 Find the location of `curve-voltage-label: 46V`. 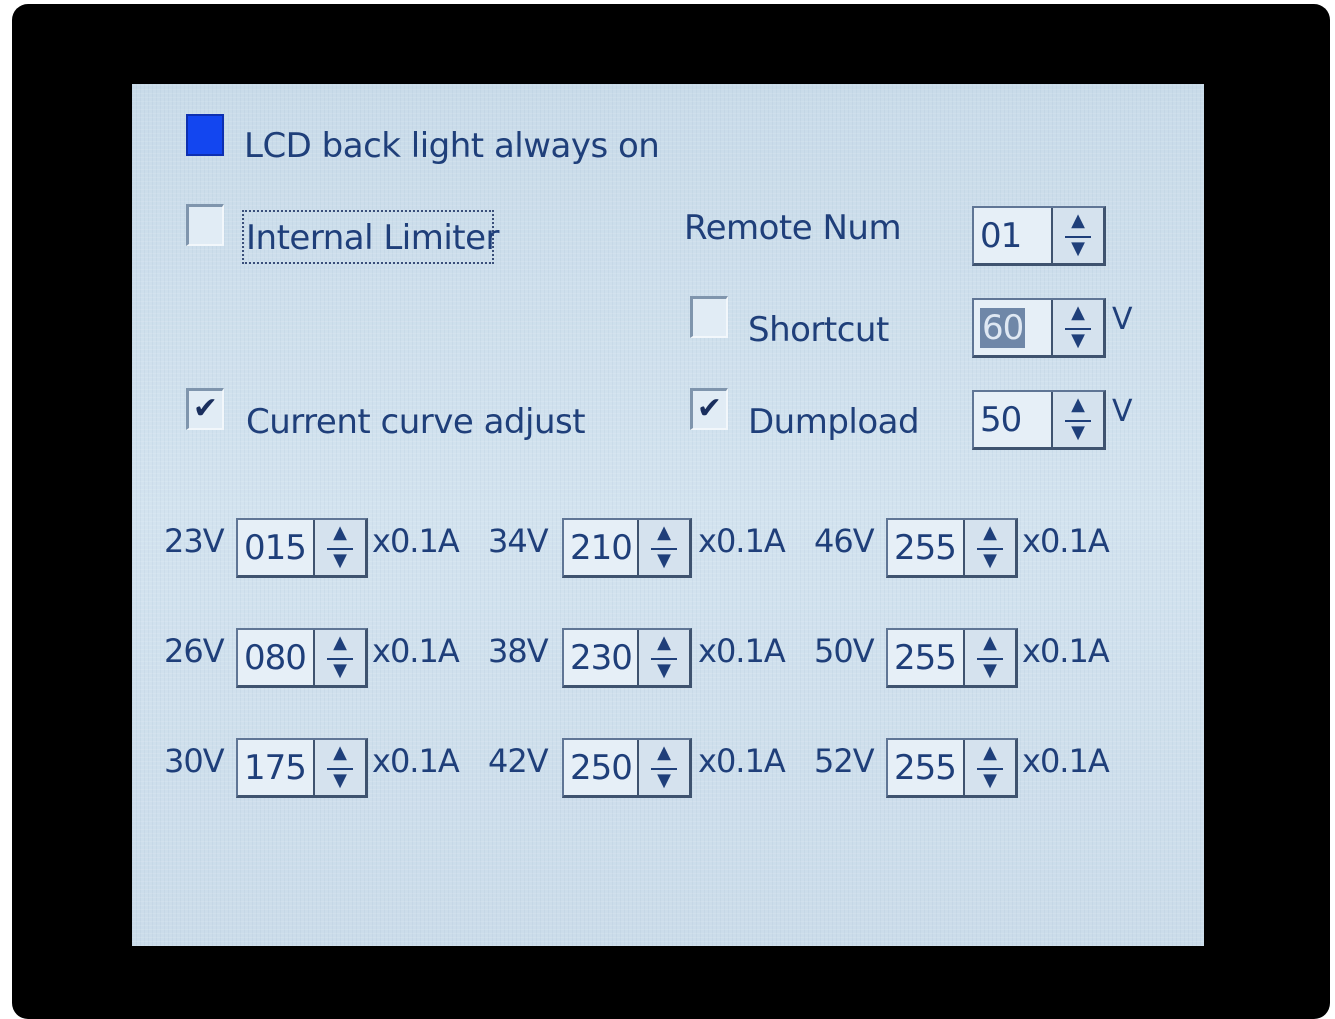

curve-voltage-label: 46V is located at coordinates (844, 541).